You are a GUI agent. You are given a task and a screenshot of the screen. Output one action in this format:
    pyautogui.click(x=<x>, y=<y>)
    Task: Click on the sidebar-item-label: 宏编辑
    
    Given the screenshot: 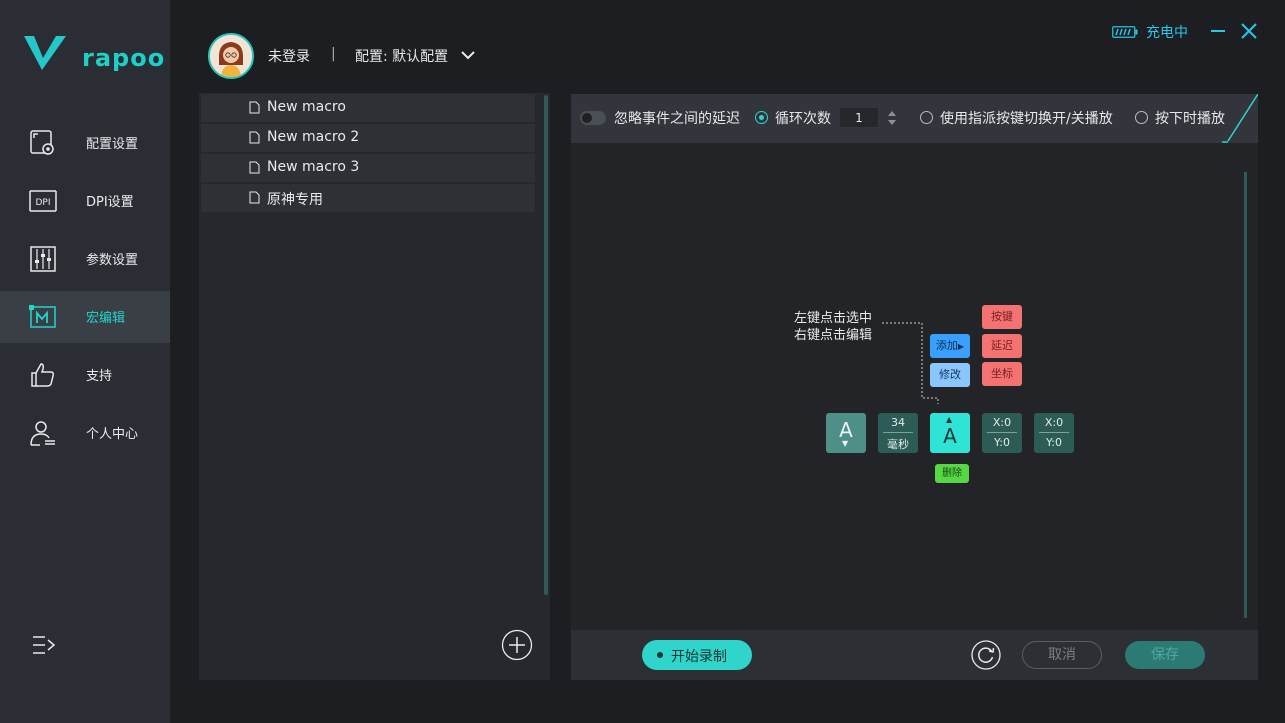 What is the action you would take?
    pyautogui.click(x=106, y=318)
    